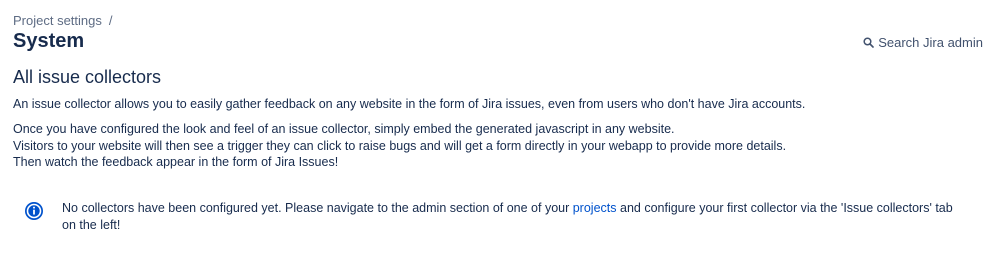 The height and width of the screenshot is (277, 999). Describe the element at coordinates (595, 208) in the screenshot. I see `projects-link: projects` at that location.